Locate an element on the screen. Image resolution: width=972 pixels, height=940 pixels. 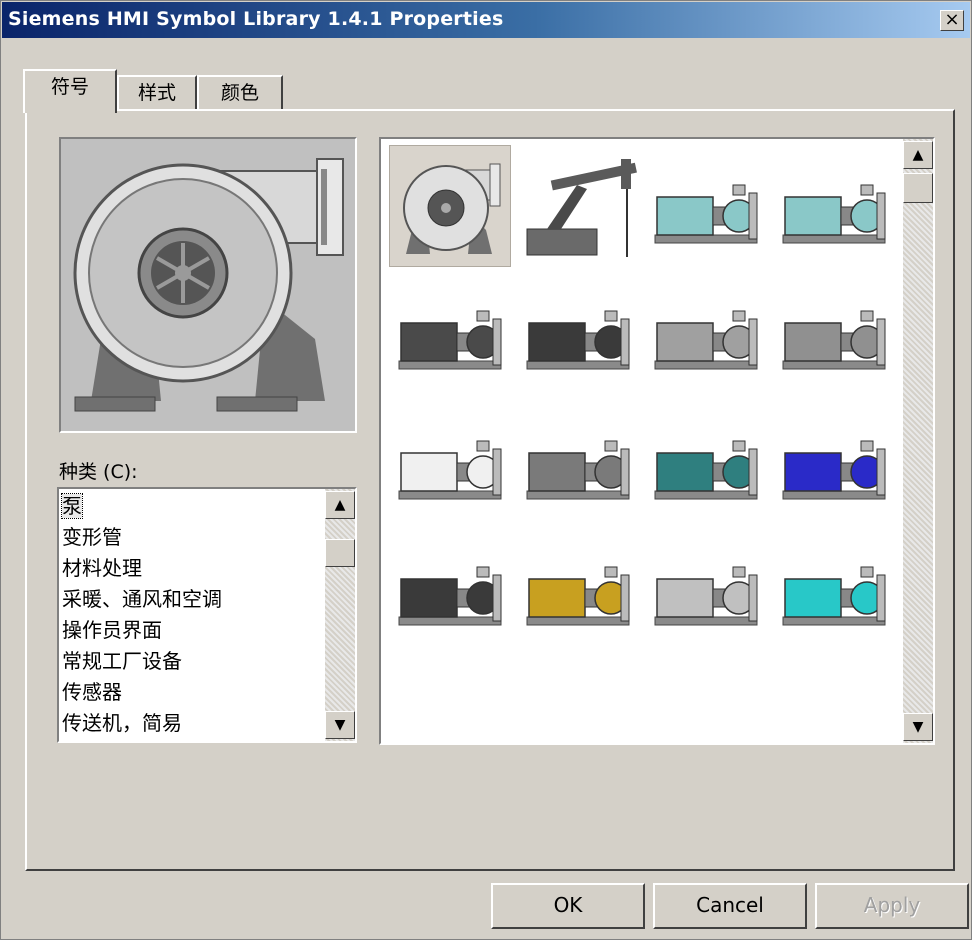
symbol-cyan-split-case-pump is located at coordinates (834, 588).